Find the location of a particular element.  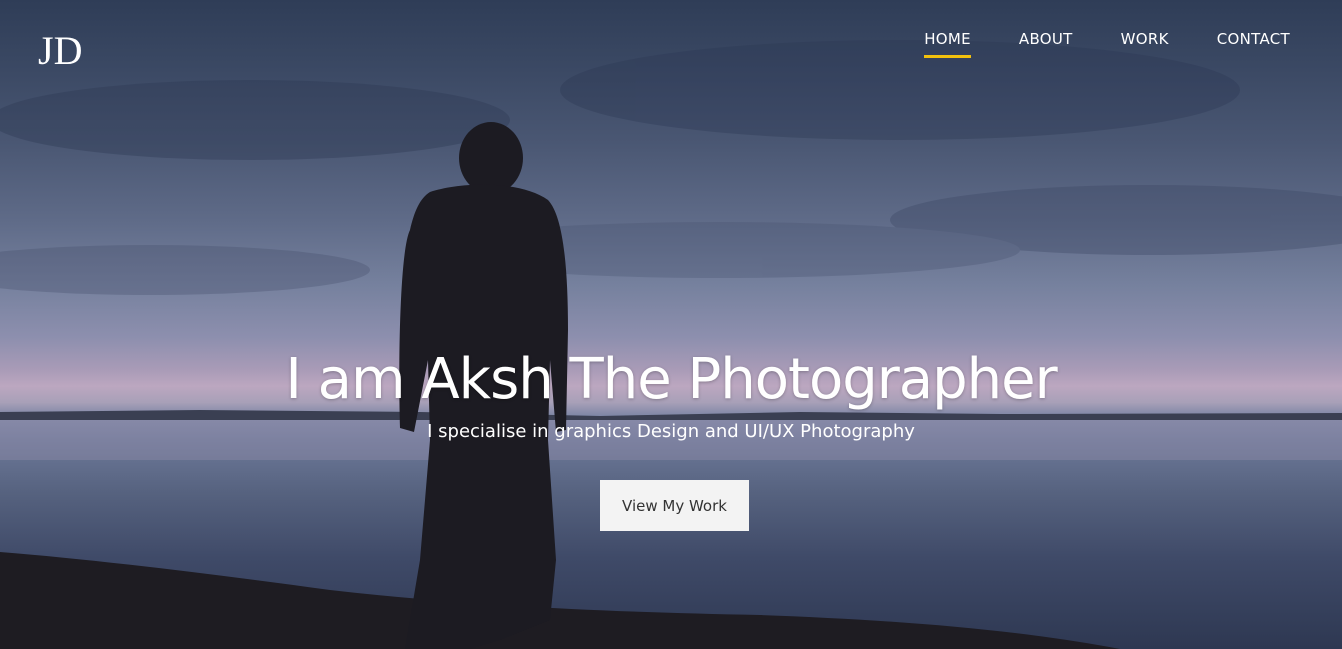

hero-headline: I am Aksh The Photographer is located at coordinates (671, 379).